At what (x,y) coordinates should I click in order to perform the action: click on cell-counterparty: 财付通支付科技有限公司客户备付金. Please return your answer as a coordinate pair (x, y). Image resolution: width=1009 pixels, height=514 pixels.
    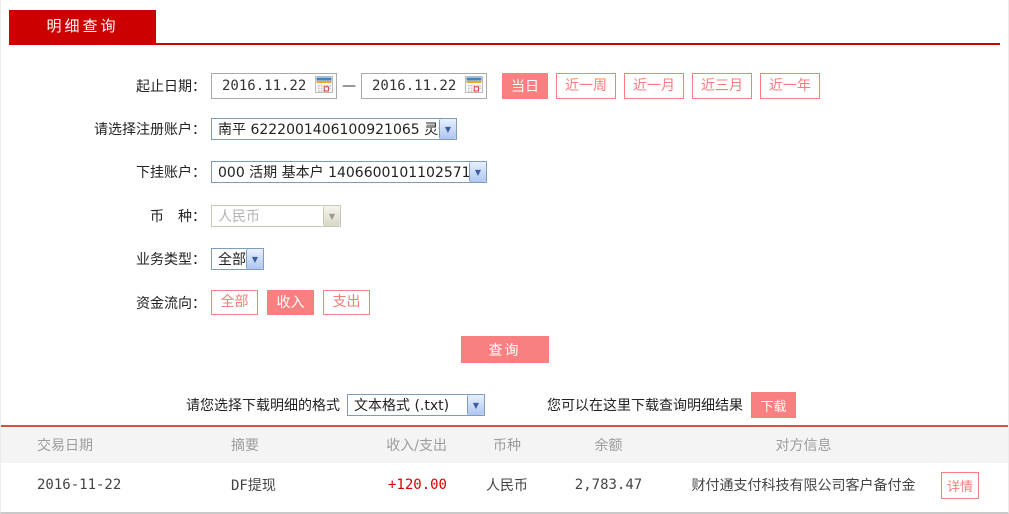
    Looking at the image, I should click on (803, 486).